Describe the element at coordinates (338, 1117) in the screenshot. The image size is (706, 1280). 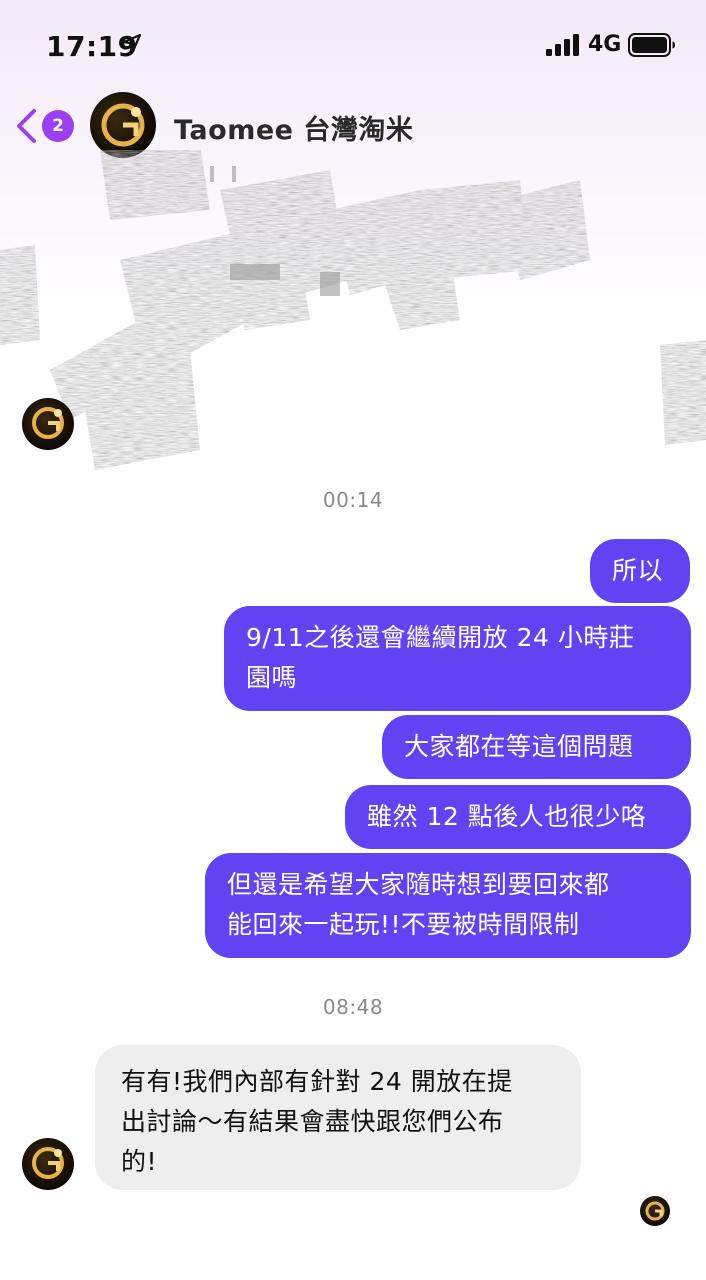
I see `incoming-message: 有有!我們內部有針對 24 開放在提 出討論～有結果會盡快跟您們公布 的!` at that location.